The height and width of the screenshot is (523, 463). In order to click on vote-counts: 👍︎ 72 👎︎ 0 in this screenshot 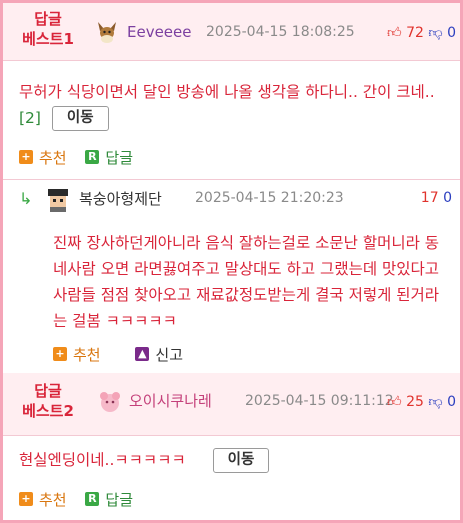, I will do `click(421, 32)`.